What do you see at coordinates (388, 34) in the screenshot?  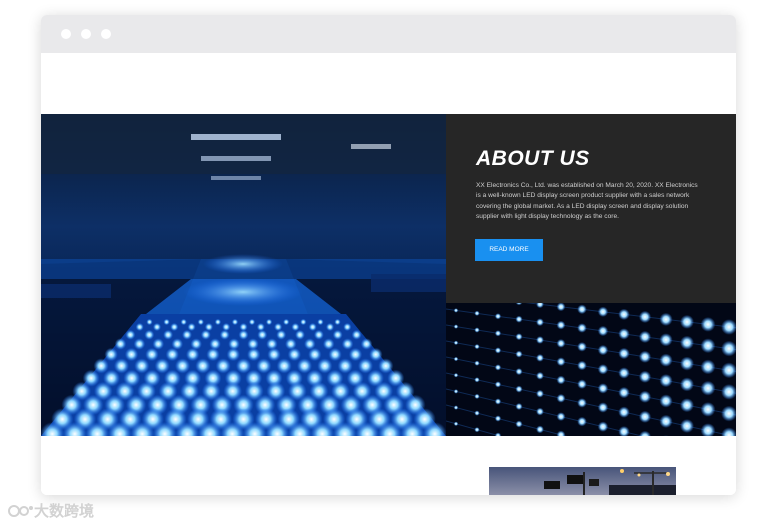 I see `window-titlebar` at bounding box center [388, 34].